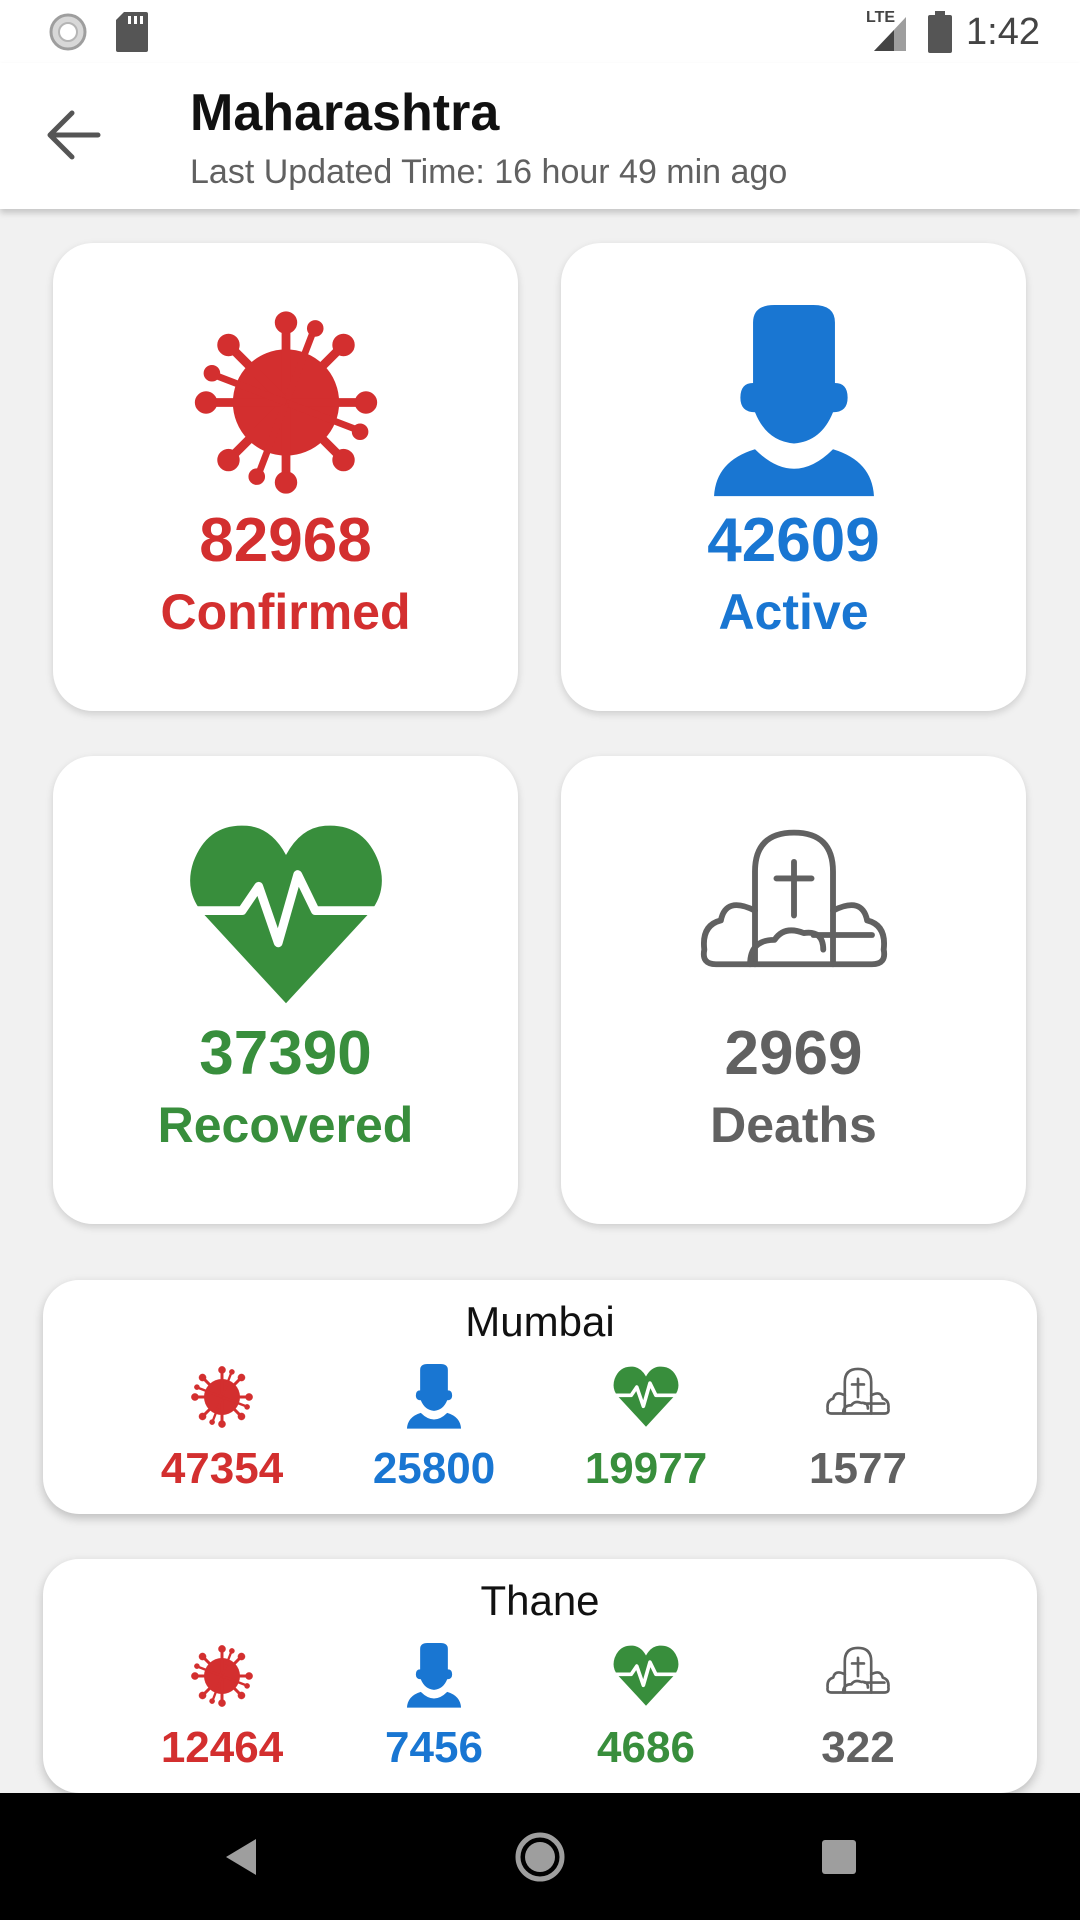 This screenshot has width=1080, height=1920. What do you see at coordinates (222, 1747) in the screenshot?
I see `district-confirmed: 12464` at bounding box center [222, 1747].